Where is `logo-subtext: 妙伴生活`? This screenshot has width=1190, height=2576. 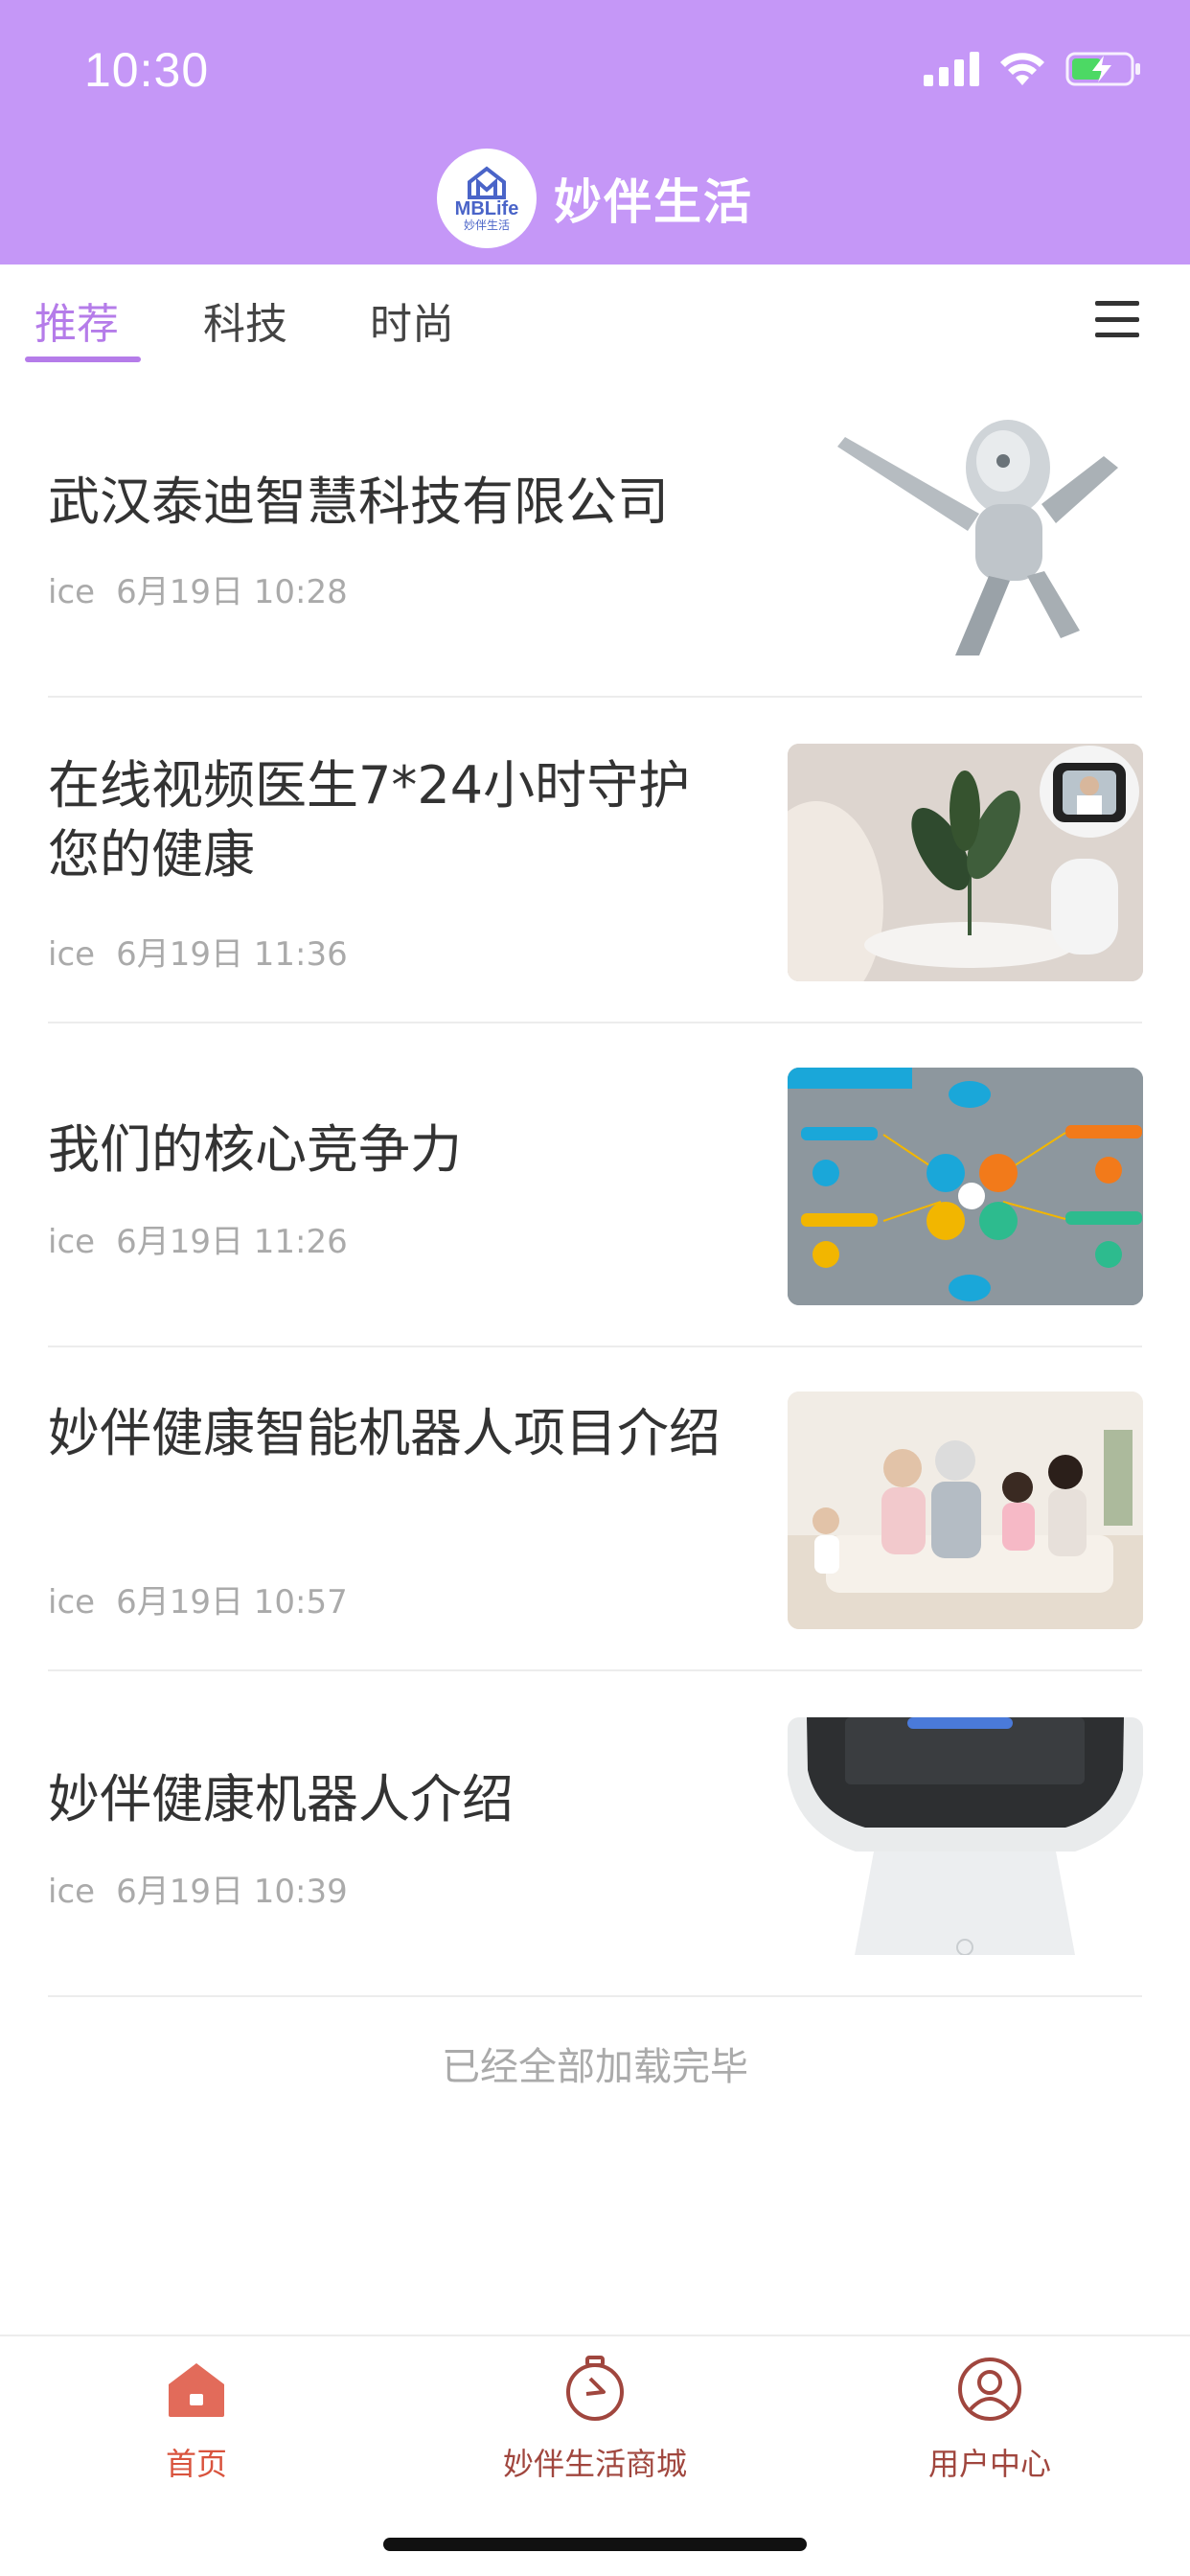 logo-subtext: 妙伴生活 is located at coordinates (487, 225).